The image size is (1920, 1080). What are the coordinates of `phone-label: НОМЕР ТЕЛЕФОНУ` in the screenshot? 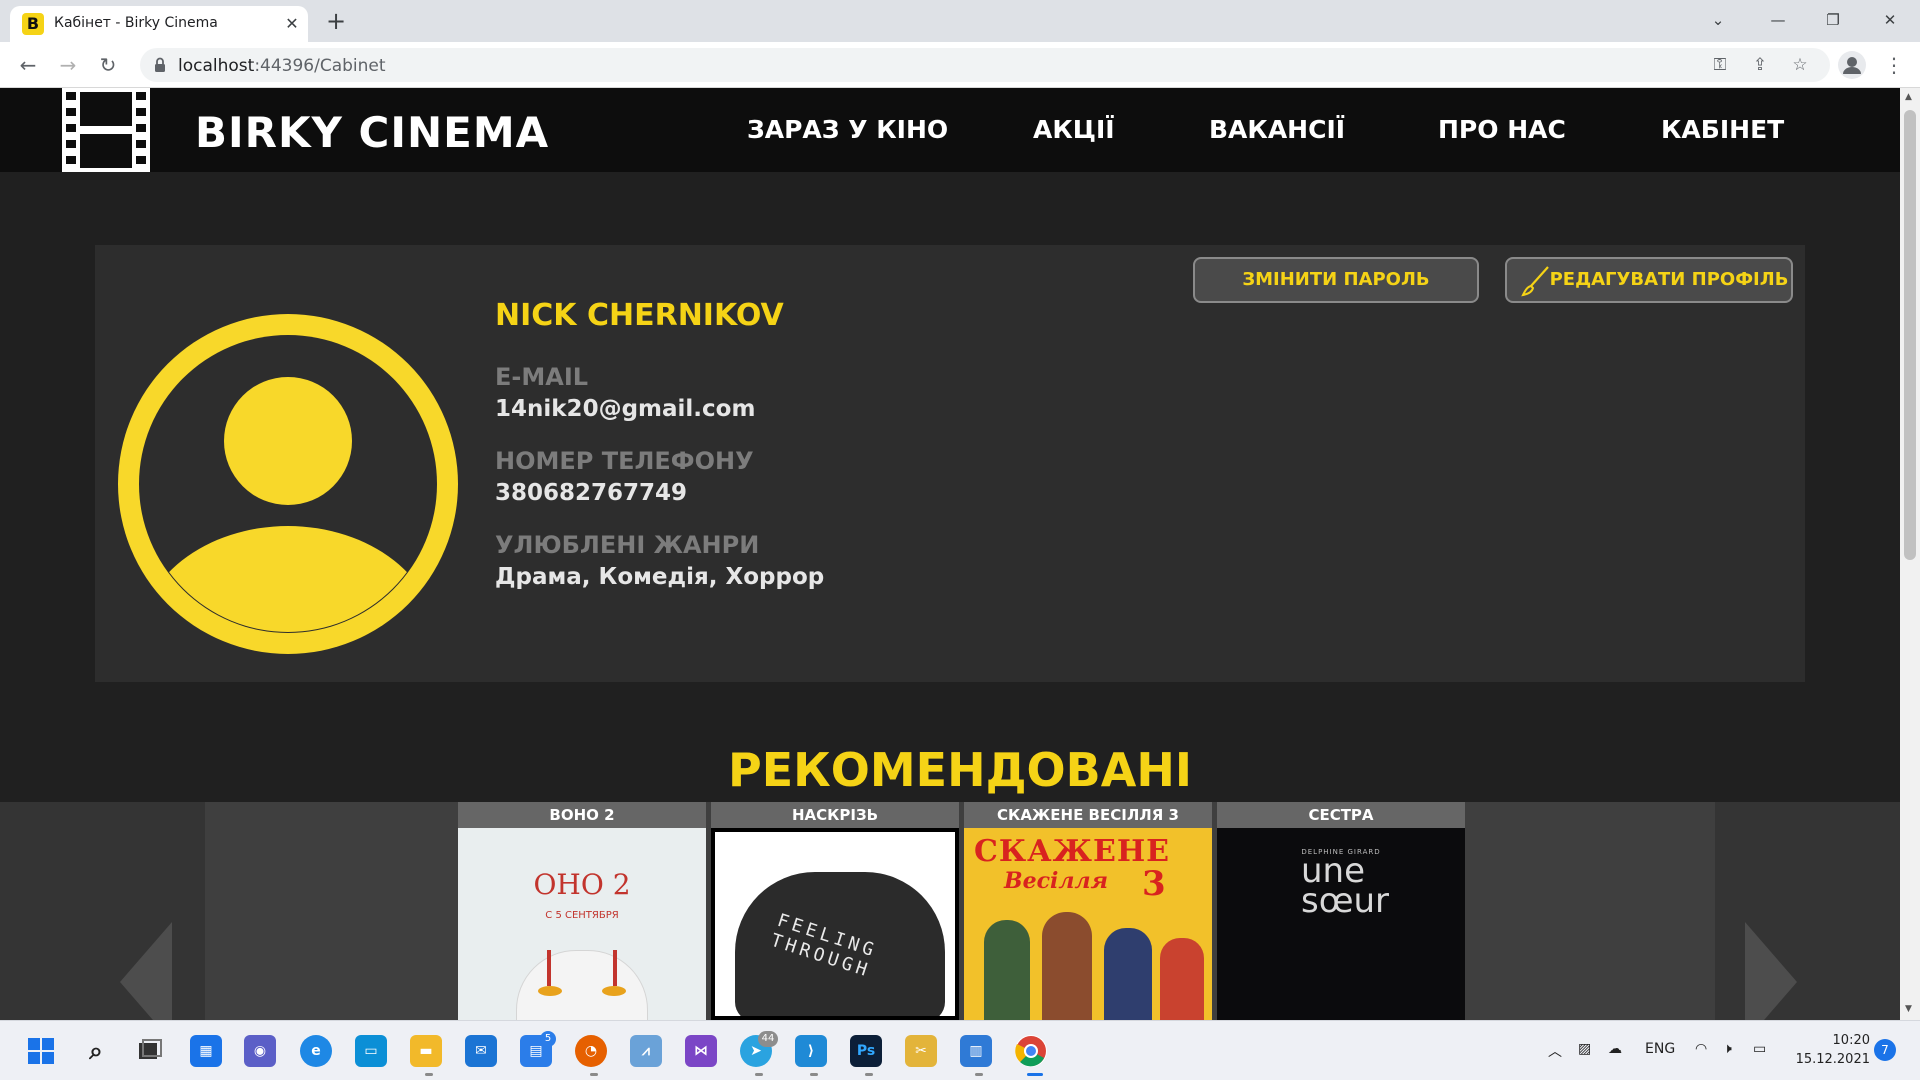 It's located at (624, 461).